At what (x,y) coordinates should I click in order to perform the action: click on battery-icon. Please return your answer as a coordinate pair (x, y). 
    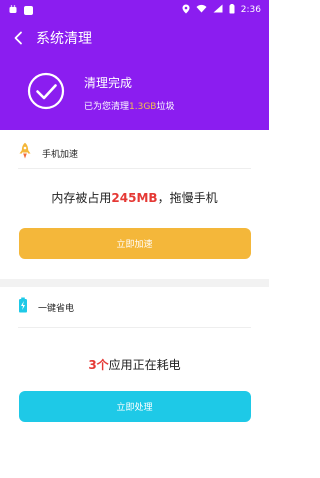
    Looking at the image, I should click on (232, 10).